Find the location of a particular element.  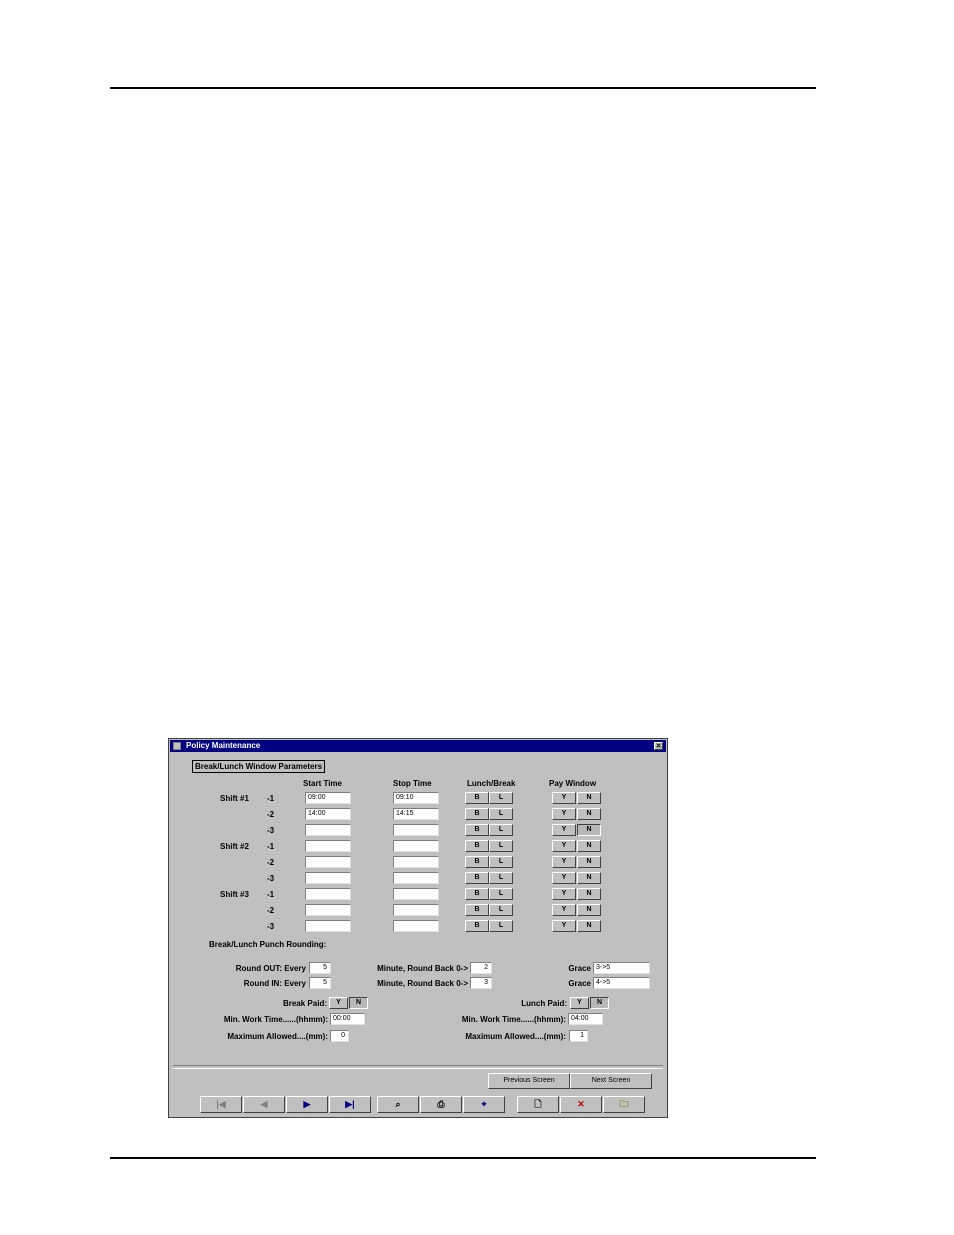

delete-record-icon: ✕ is located at coordinates (581, 1104).